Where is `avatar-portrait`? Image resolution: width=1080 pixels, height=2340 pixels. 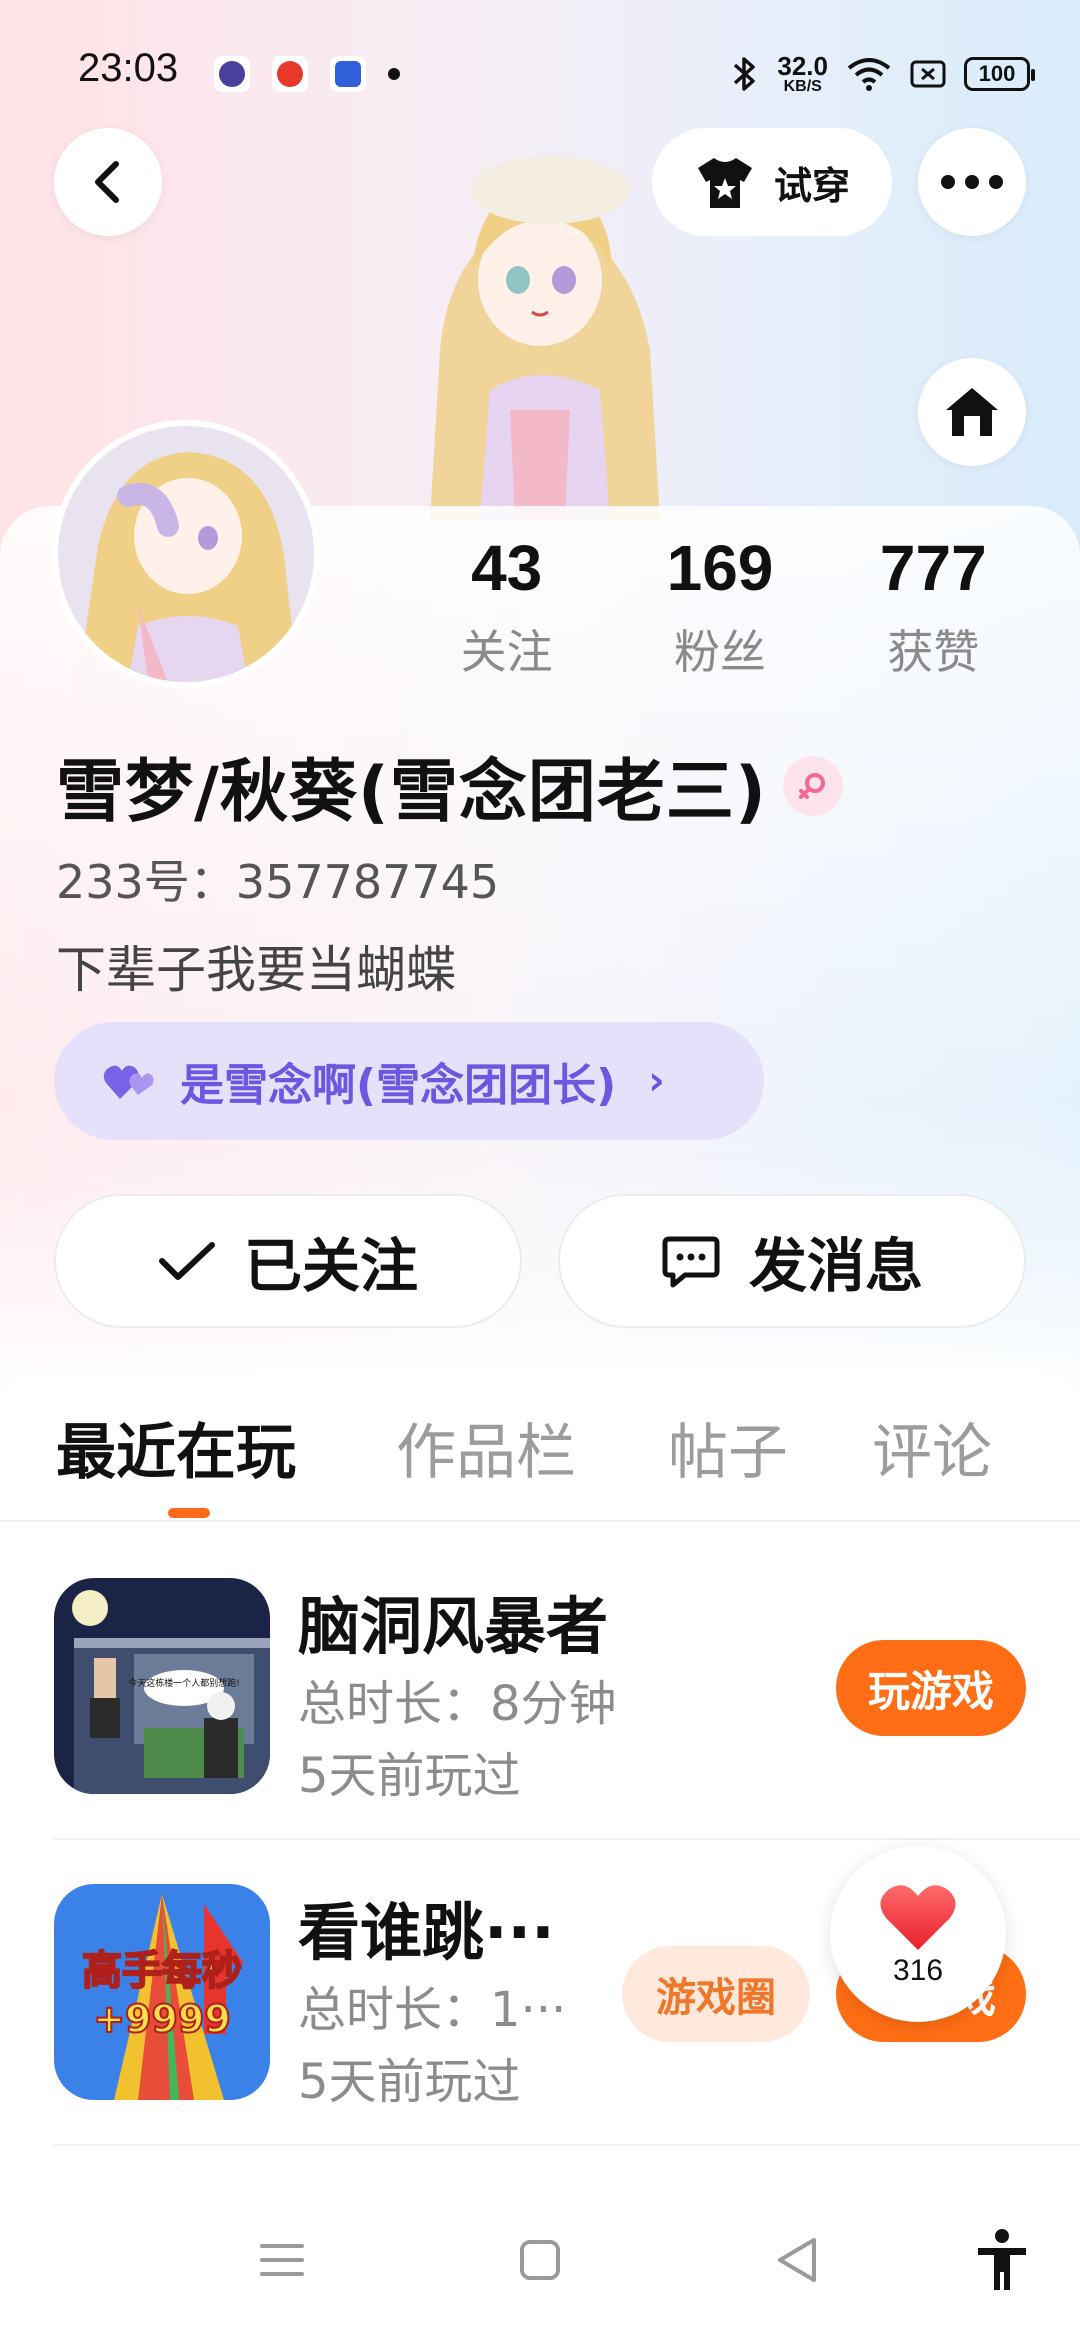 avatar-portrait is located at coordinates (186, 554).